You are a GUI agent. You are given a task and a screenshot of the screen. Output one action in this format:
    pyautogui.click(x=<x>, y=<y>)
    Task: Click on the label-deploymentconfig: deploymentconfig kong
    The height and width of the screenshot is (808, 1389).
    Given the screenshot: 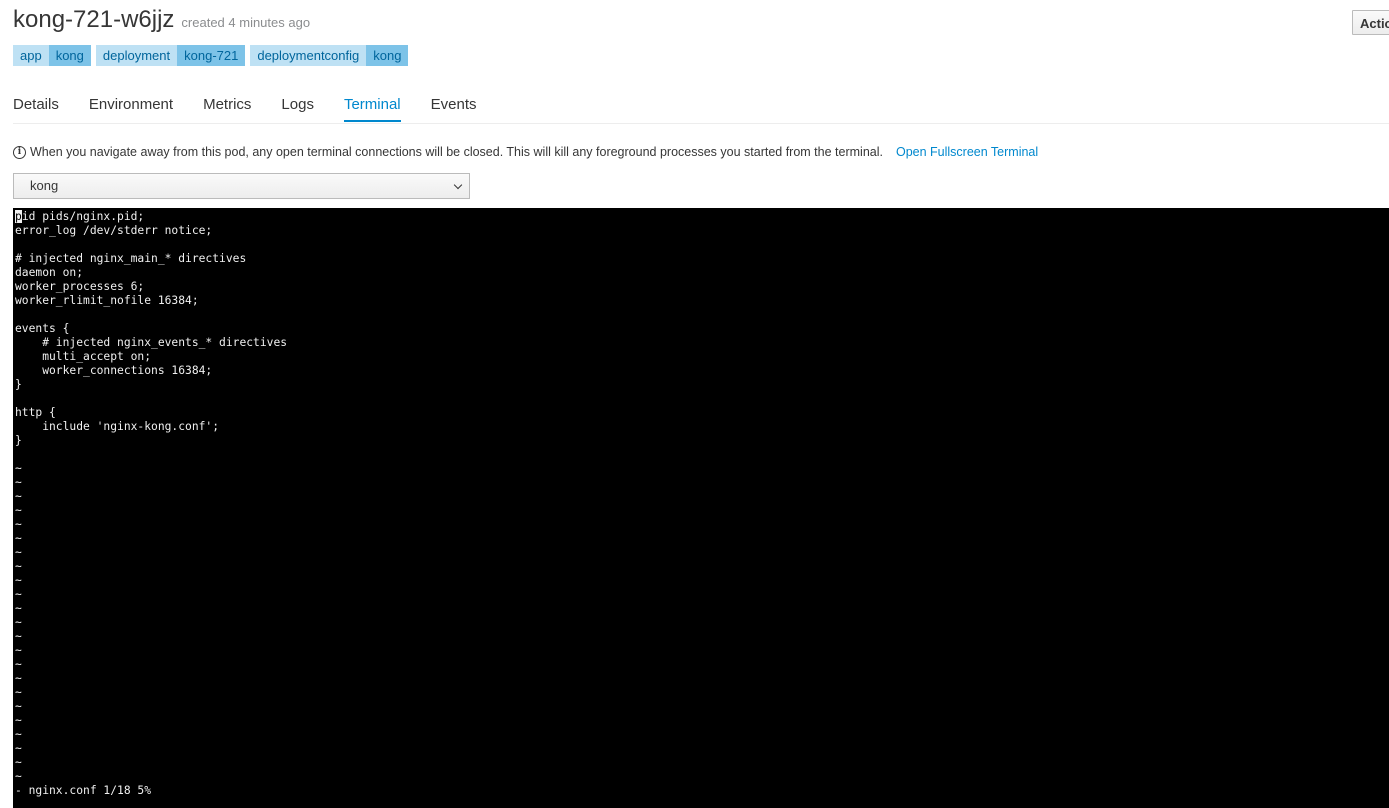 What is the action you would take?
    pyautogui.click(x=329, y=55)
    